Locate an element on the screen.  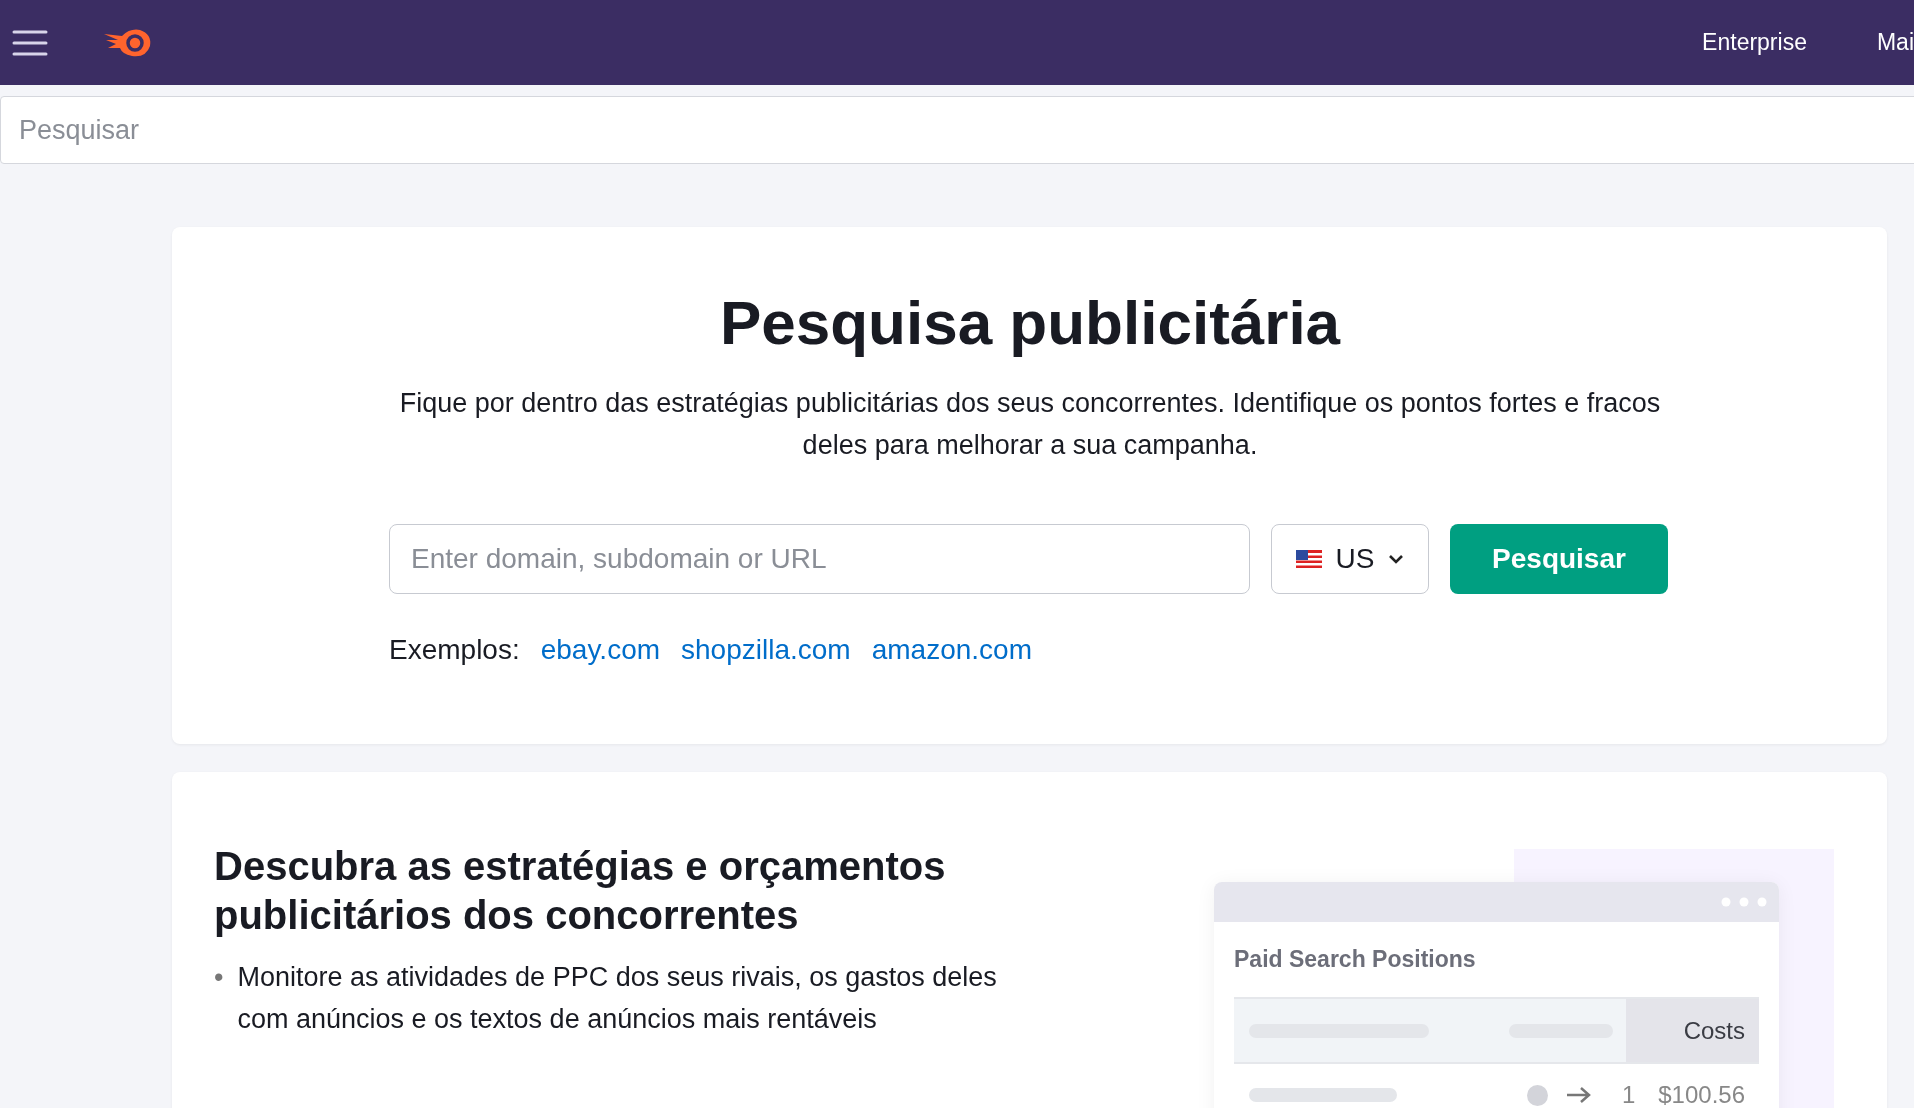
example-link: shopzilla.com is located at coordinates (766, 650).